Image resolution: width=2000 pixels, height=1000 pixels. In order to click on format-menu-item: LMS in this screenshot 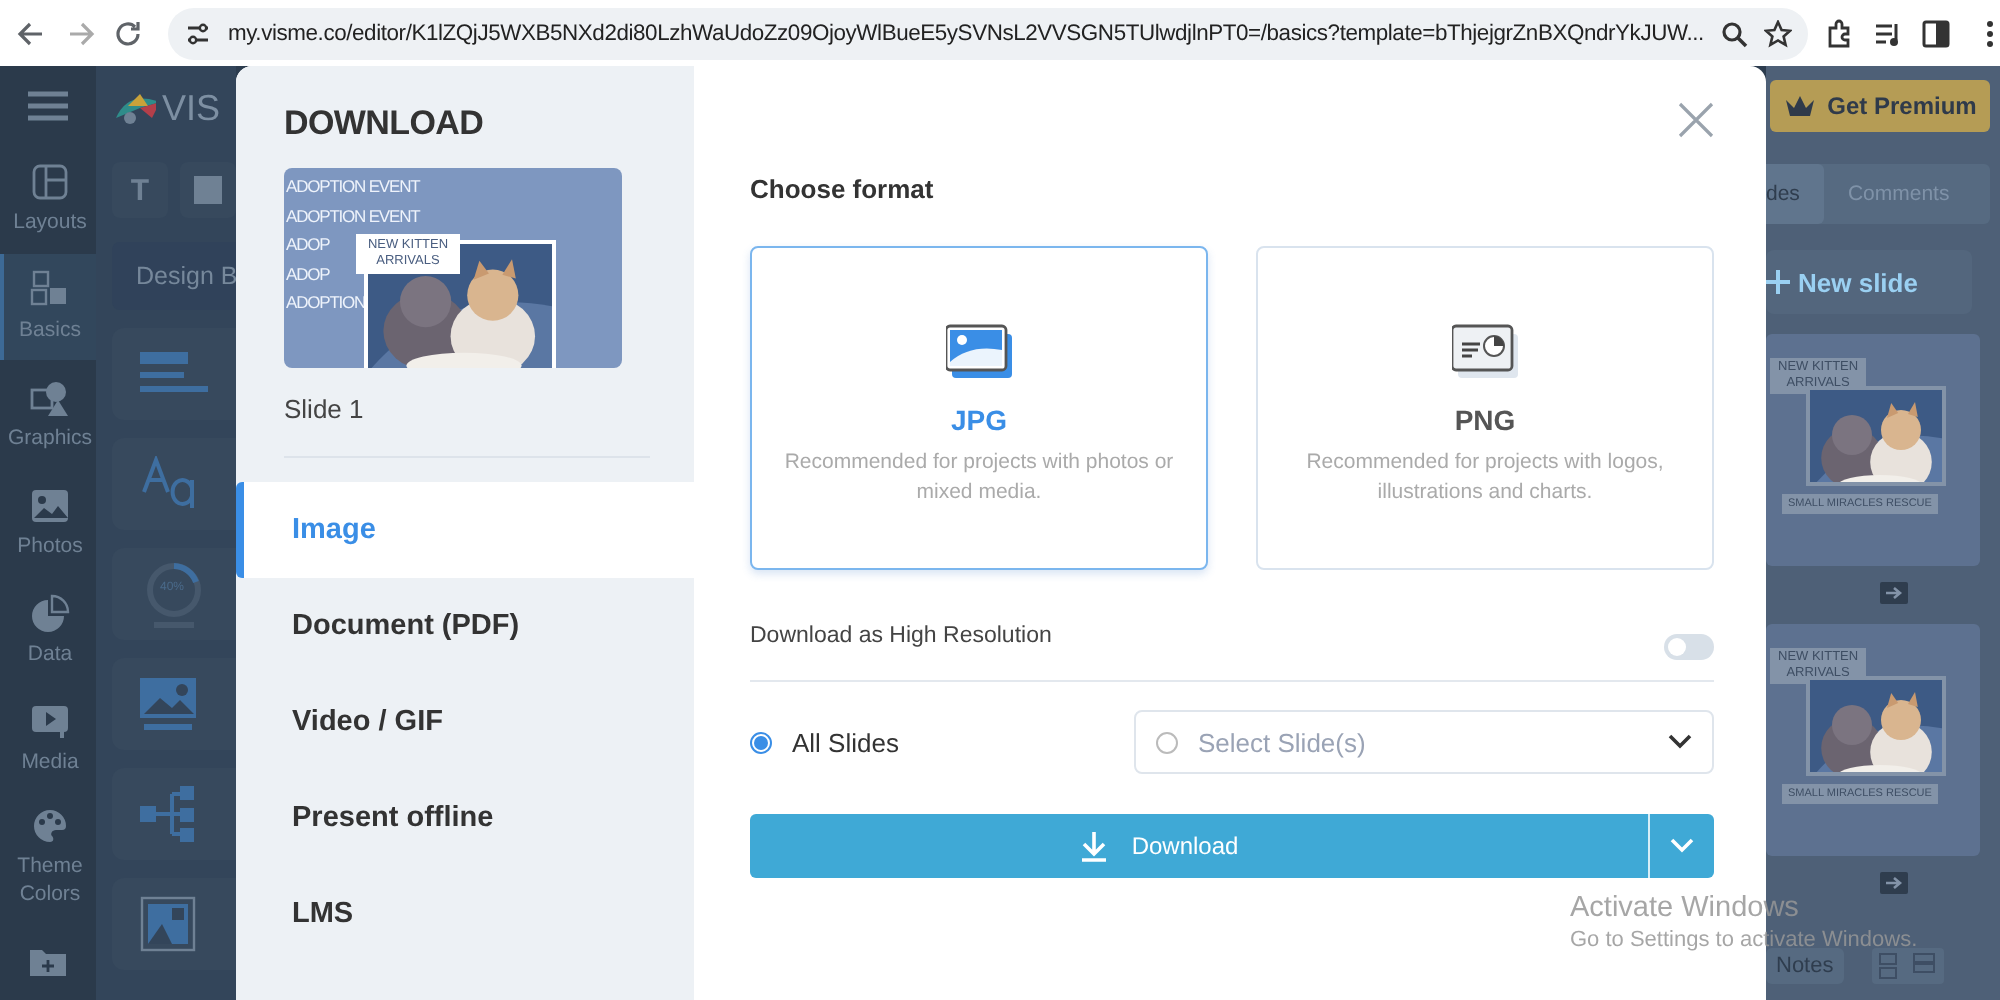, I will do `click(465, 914)`.